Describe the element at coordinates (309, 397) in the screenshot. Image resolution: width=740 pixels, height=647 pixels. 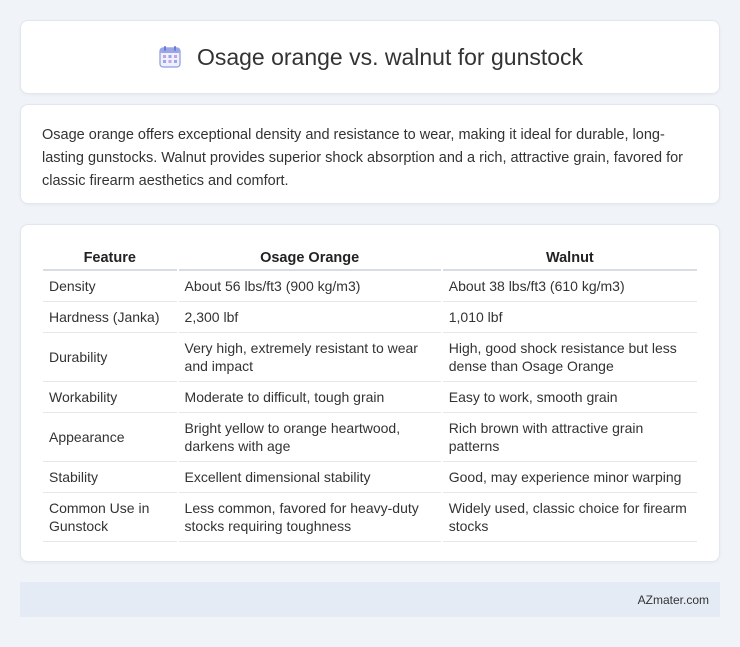
I see `cell-osage: Moderate to difficult, tough grain` at that location.